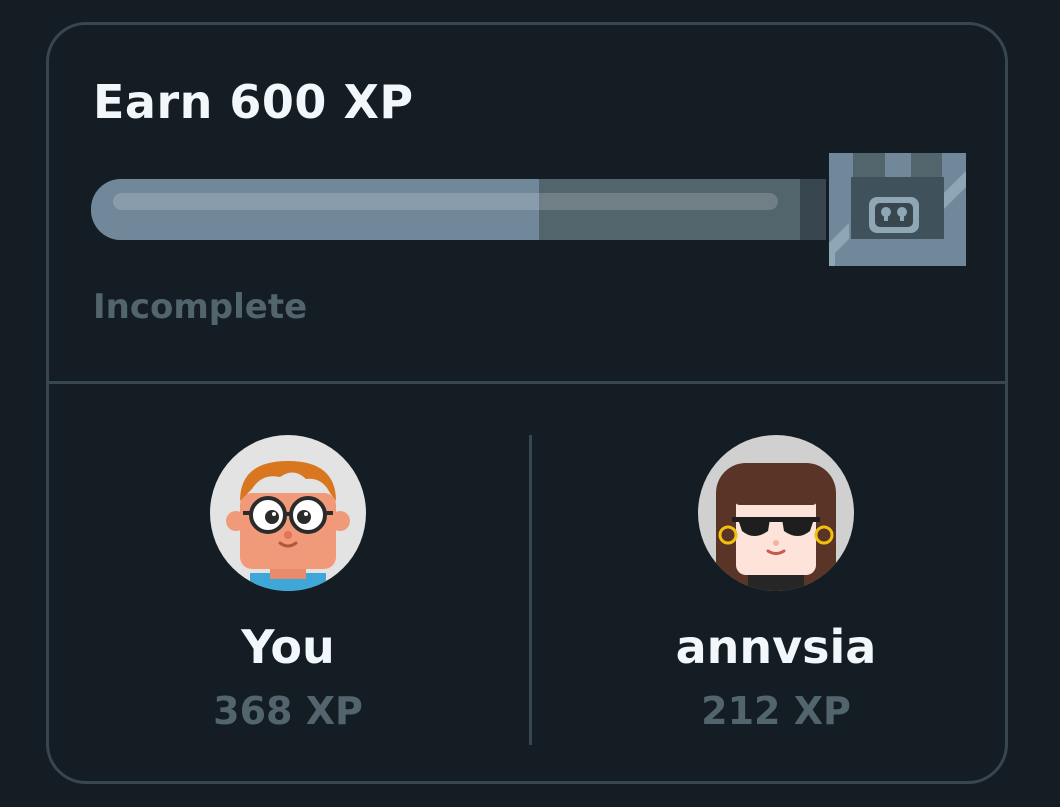 The height and width of the screenshot is (807, 1060). Describe the element at coordinates (776, 711) in the screenshot. I see `player-xp: 212 XP` at that location.